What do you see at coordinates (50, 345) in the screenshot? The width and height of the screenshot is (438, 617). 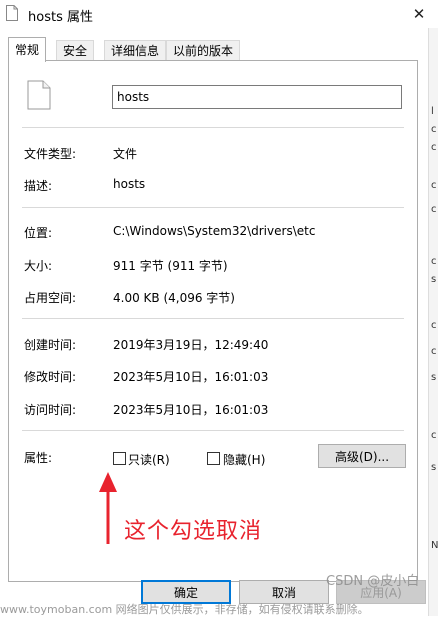 I see `created-label: 创建时间:` at bounding box center [50, 345].